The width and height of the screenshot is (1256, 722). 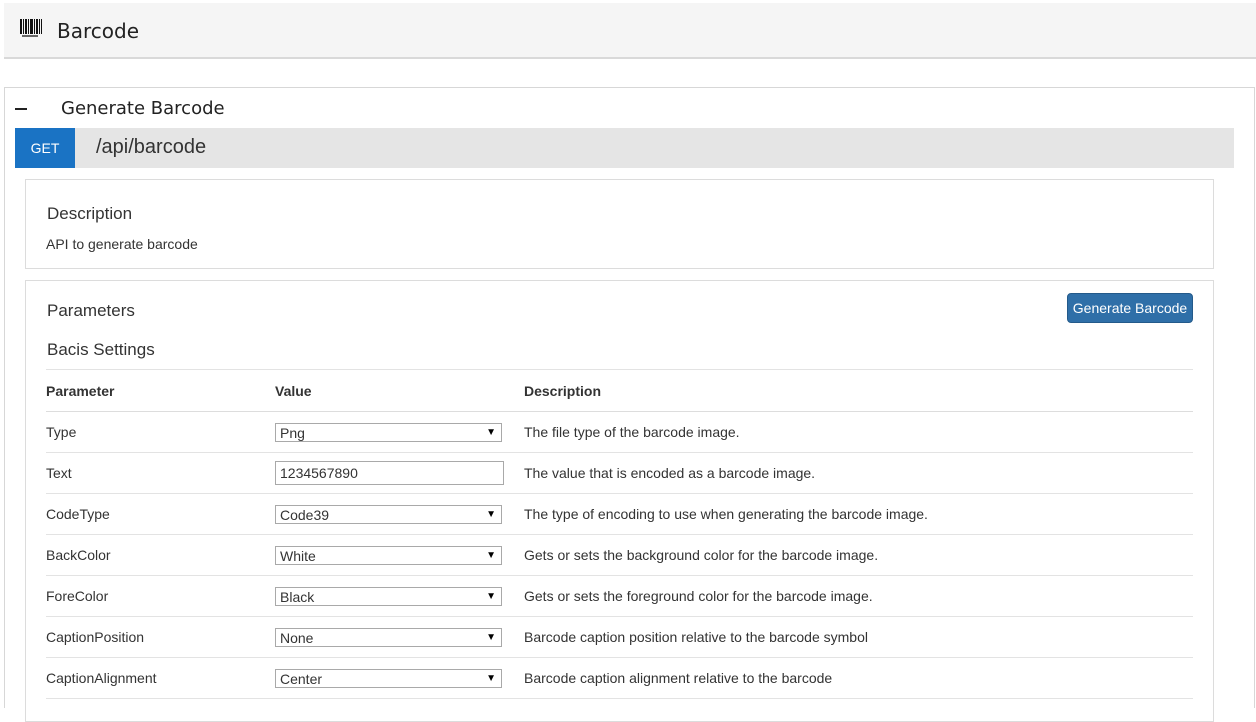 What do you see at coordinates (160, 473) in the screenshot?
I see `param-name: Text` at bounding box center [160, 473].